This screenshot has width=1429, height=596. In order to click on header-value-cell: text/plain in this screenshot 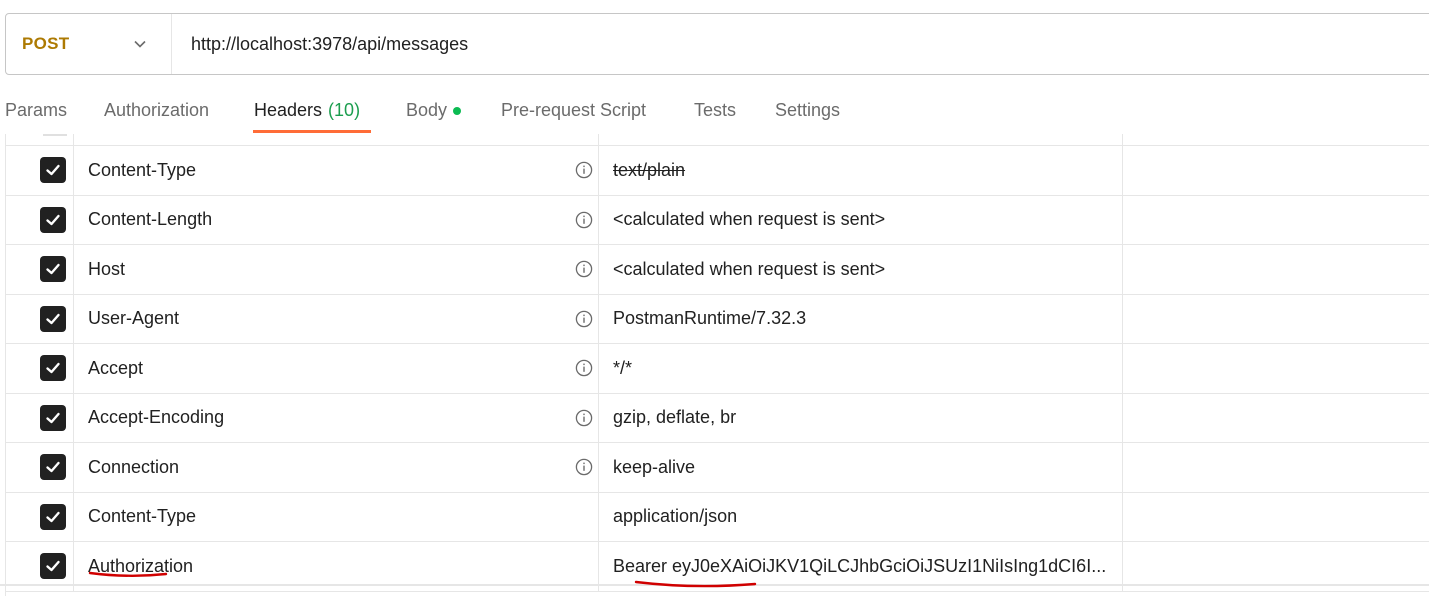, I will do `click(861, 170)`.